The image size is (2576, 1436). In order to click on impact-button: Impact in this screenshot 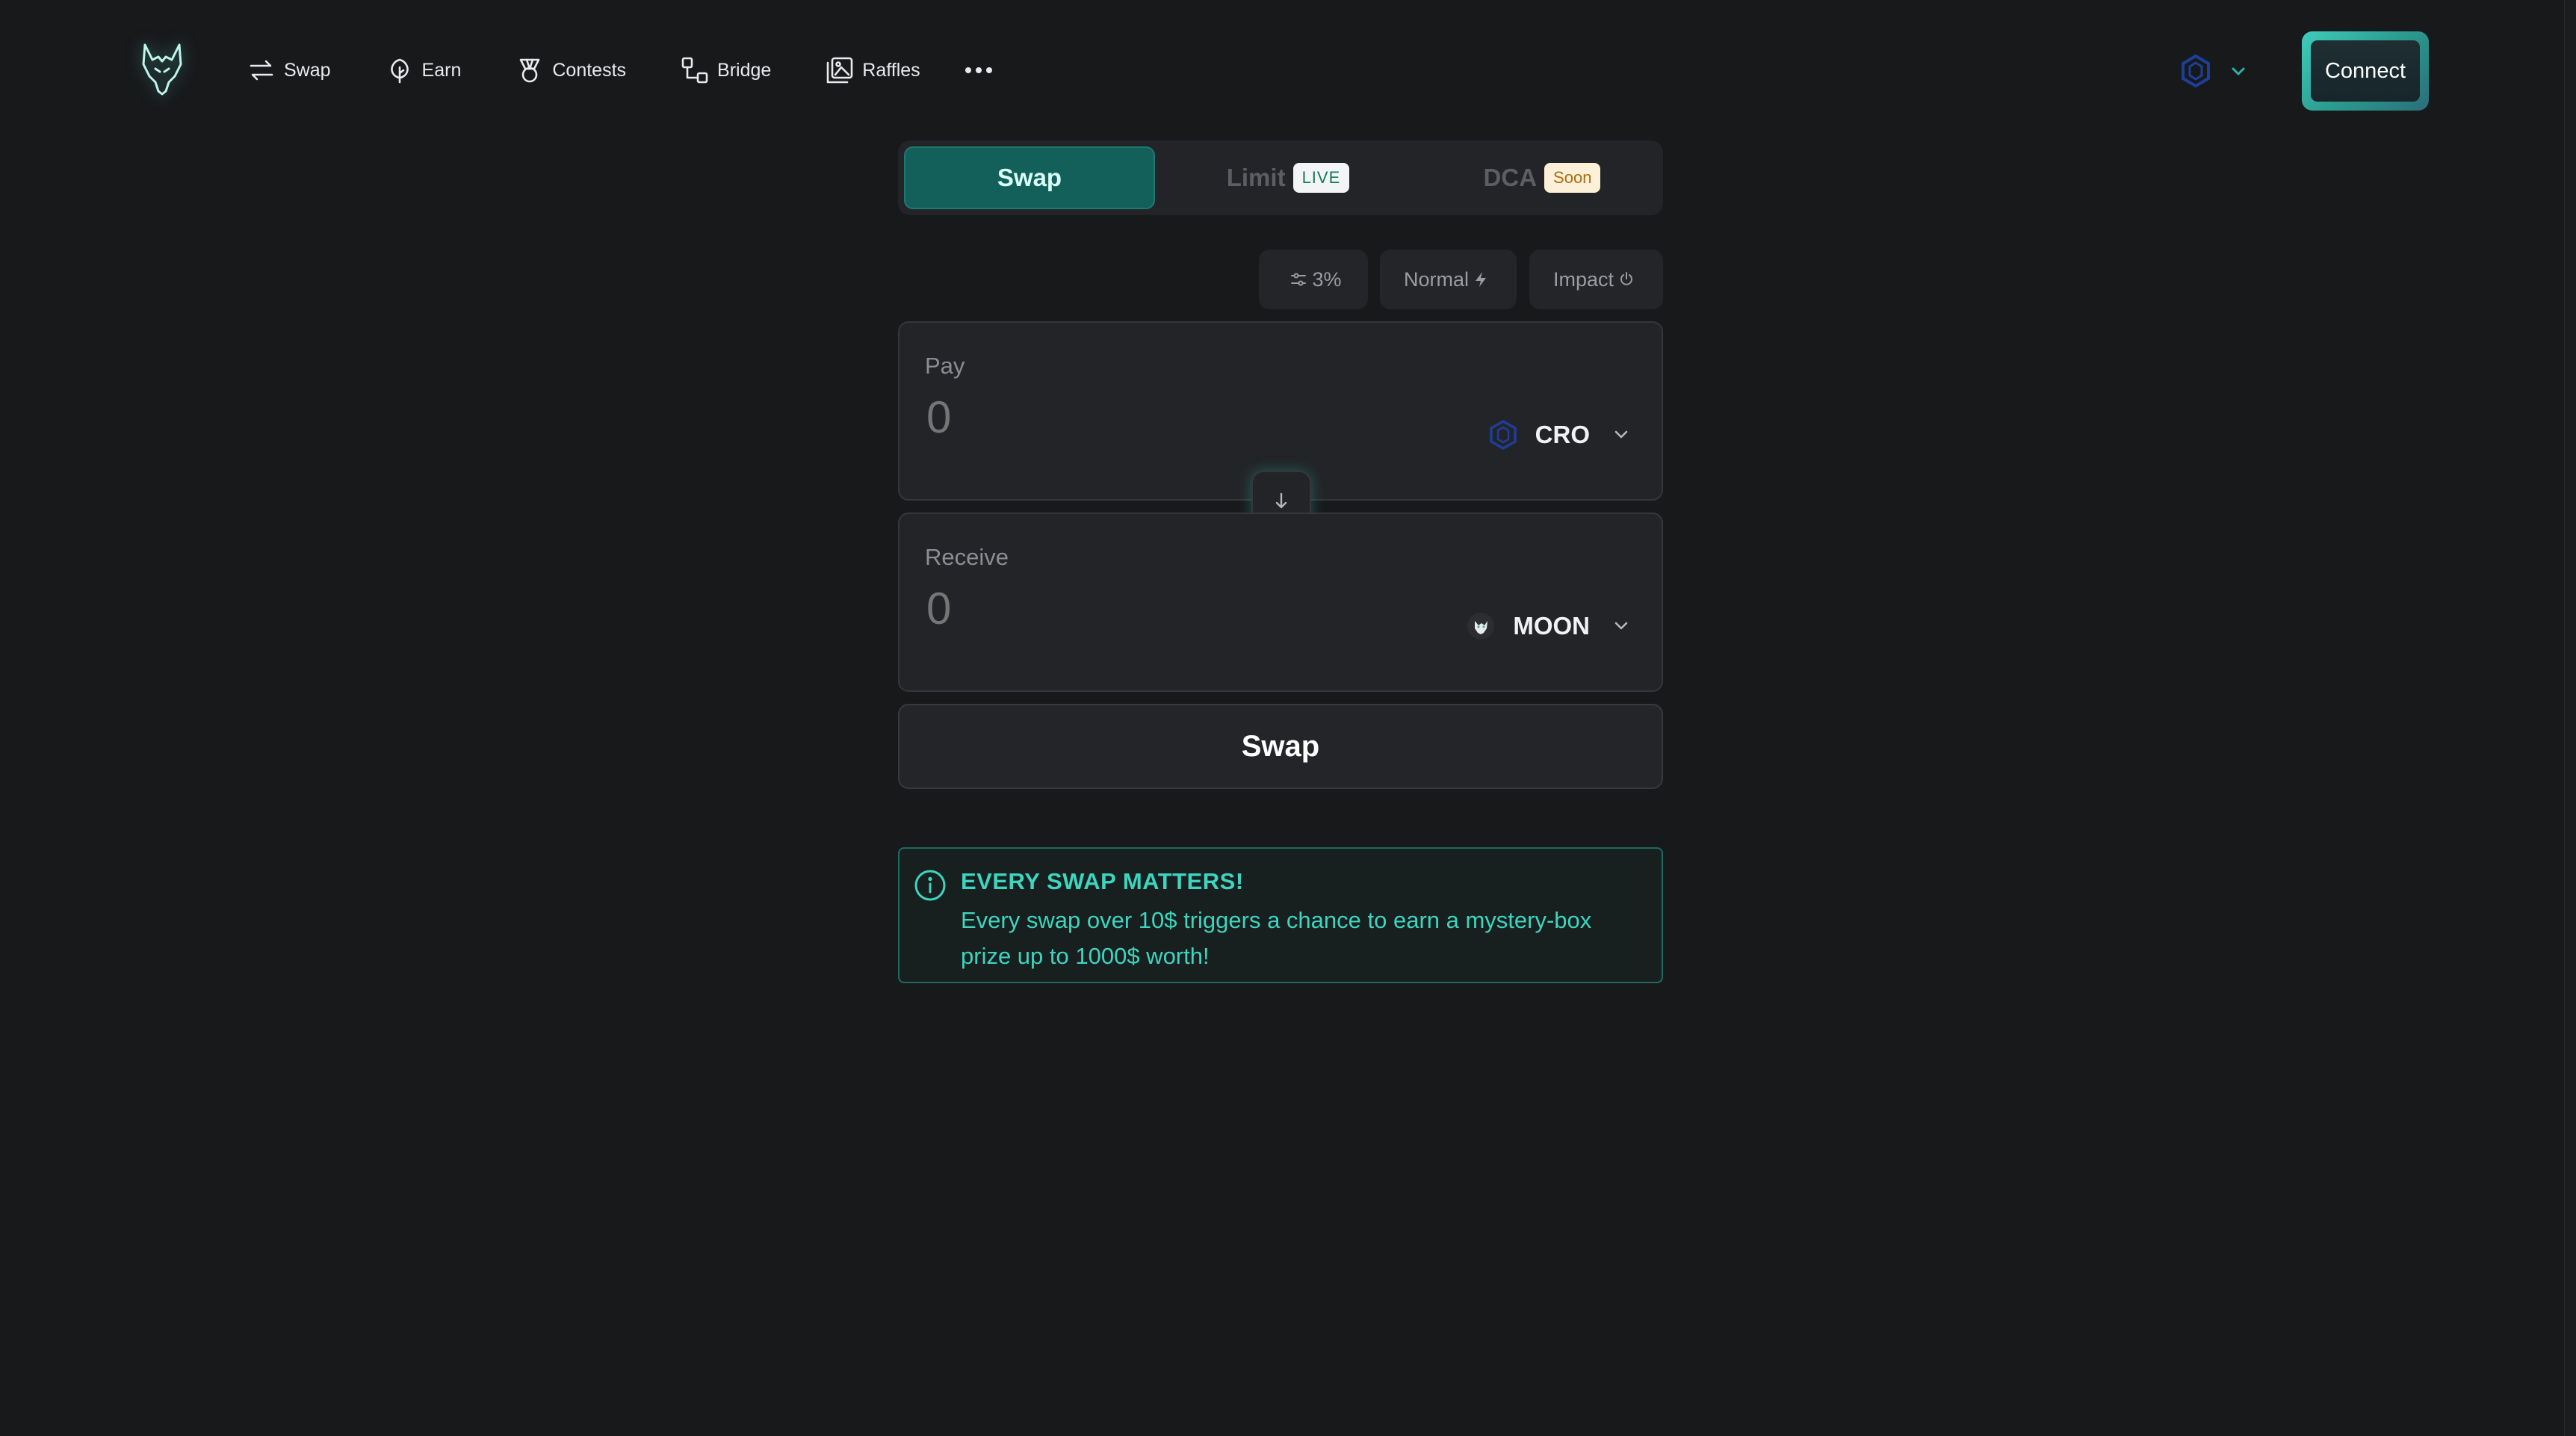, I will do `click(1596, 279)`.